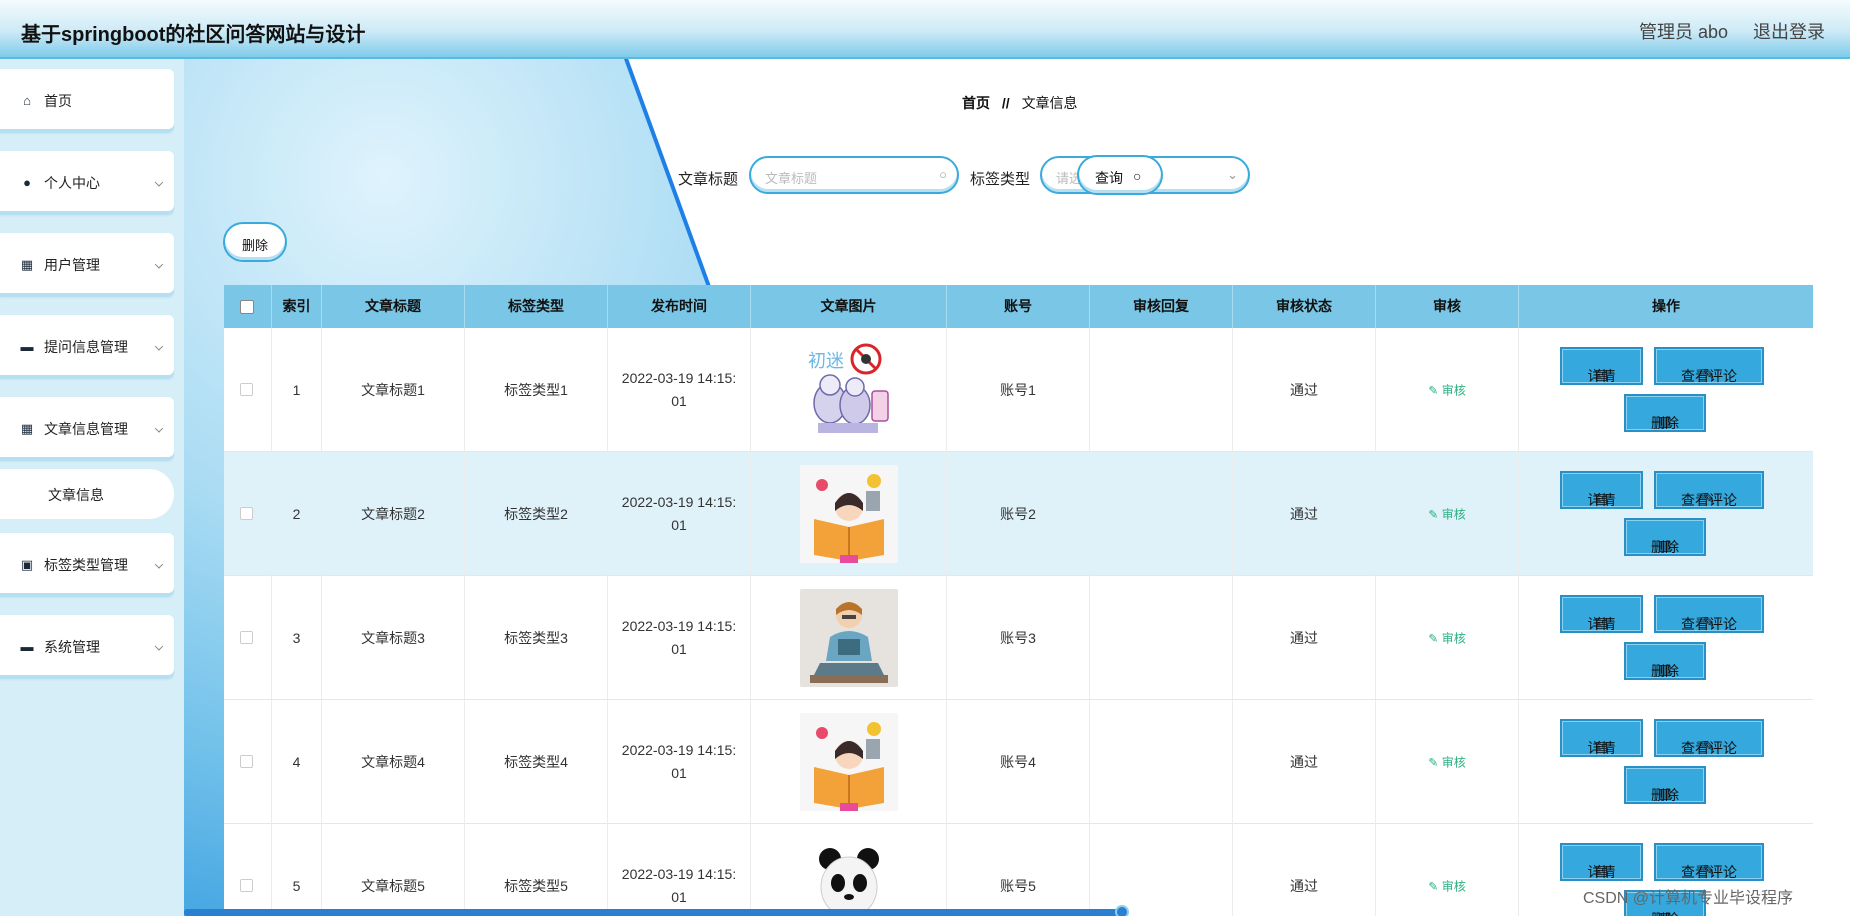 This screenshot has width=1850, height=916. Describe the element at coordinates (854, 175) in the screenshot. I see `title-search-input: 文章标题 ○` at that location.